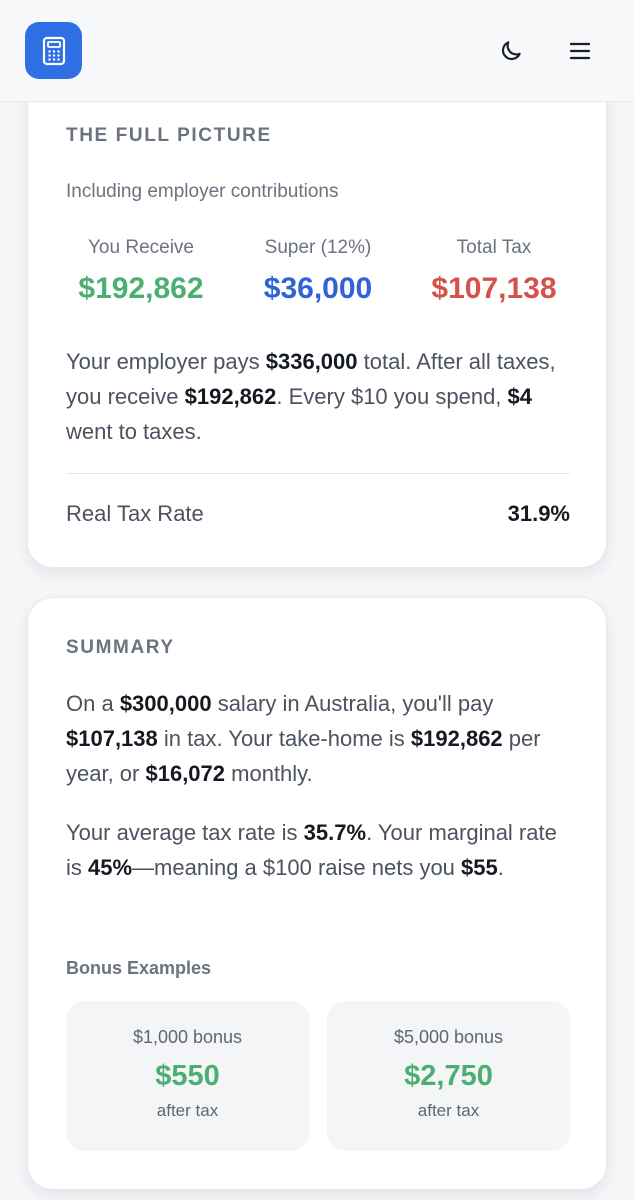  Describe the element at coordinates (318, 473) in the screenshot. I see `divider` at that location.